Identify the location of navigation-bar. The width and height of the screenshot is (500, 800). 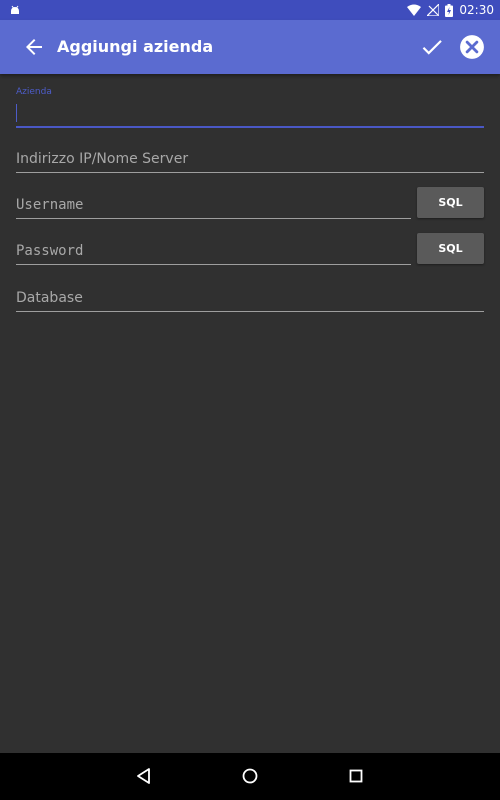
(250, 776).